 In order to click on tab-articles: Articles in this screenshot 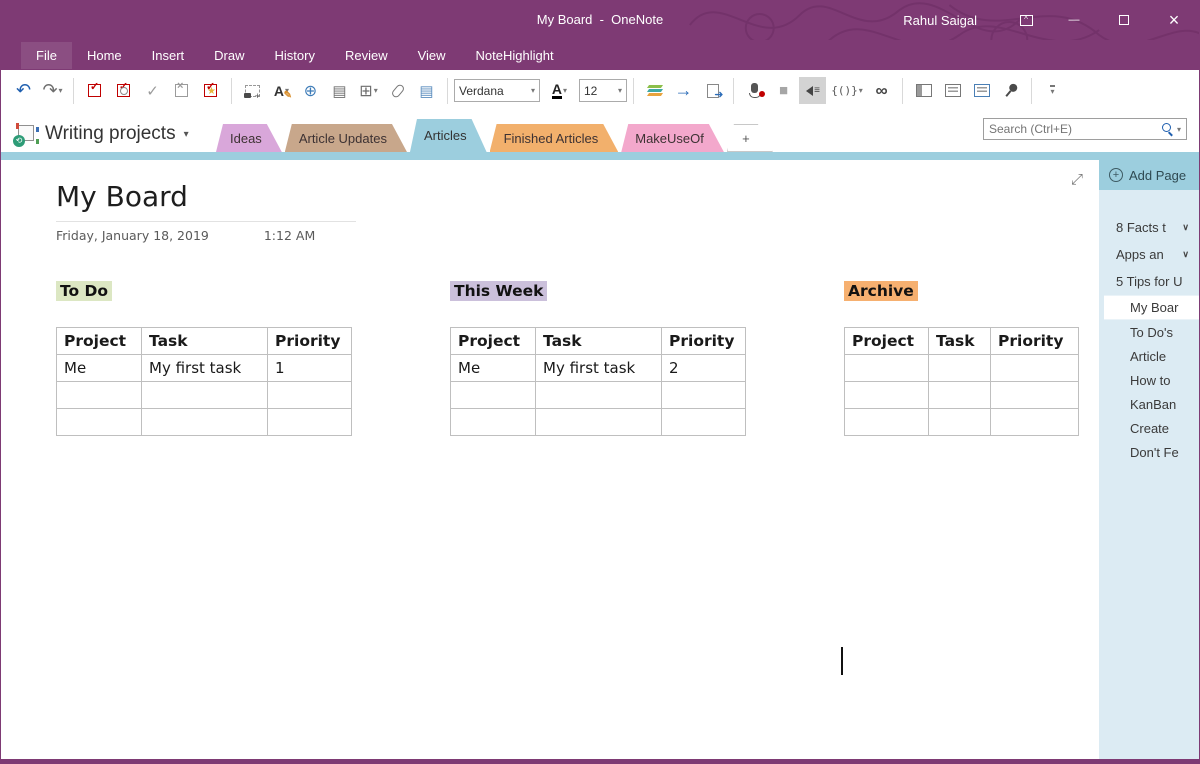, I will do `click(448, 135)`.